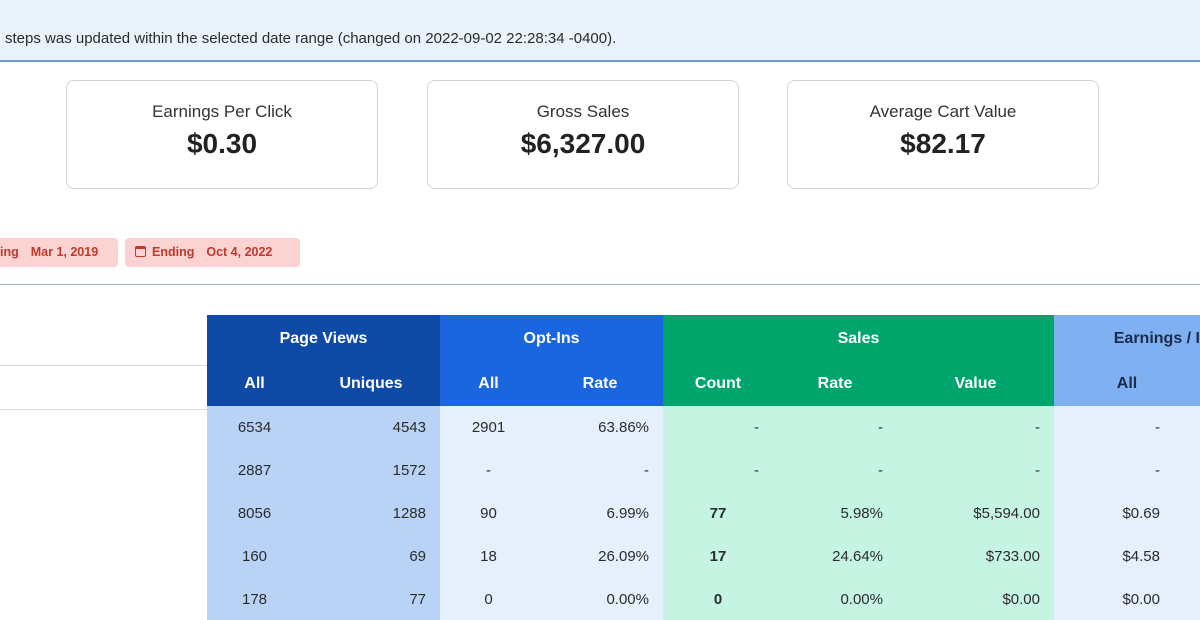 This screenshot has width=1200, height=620. I want to click on table-row: 2887 1572 - - - - - -, so click(703, 470).